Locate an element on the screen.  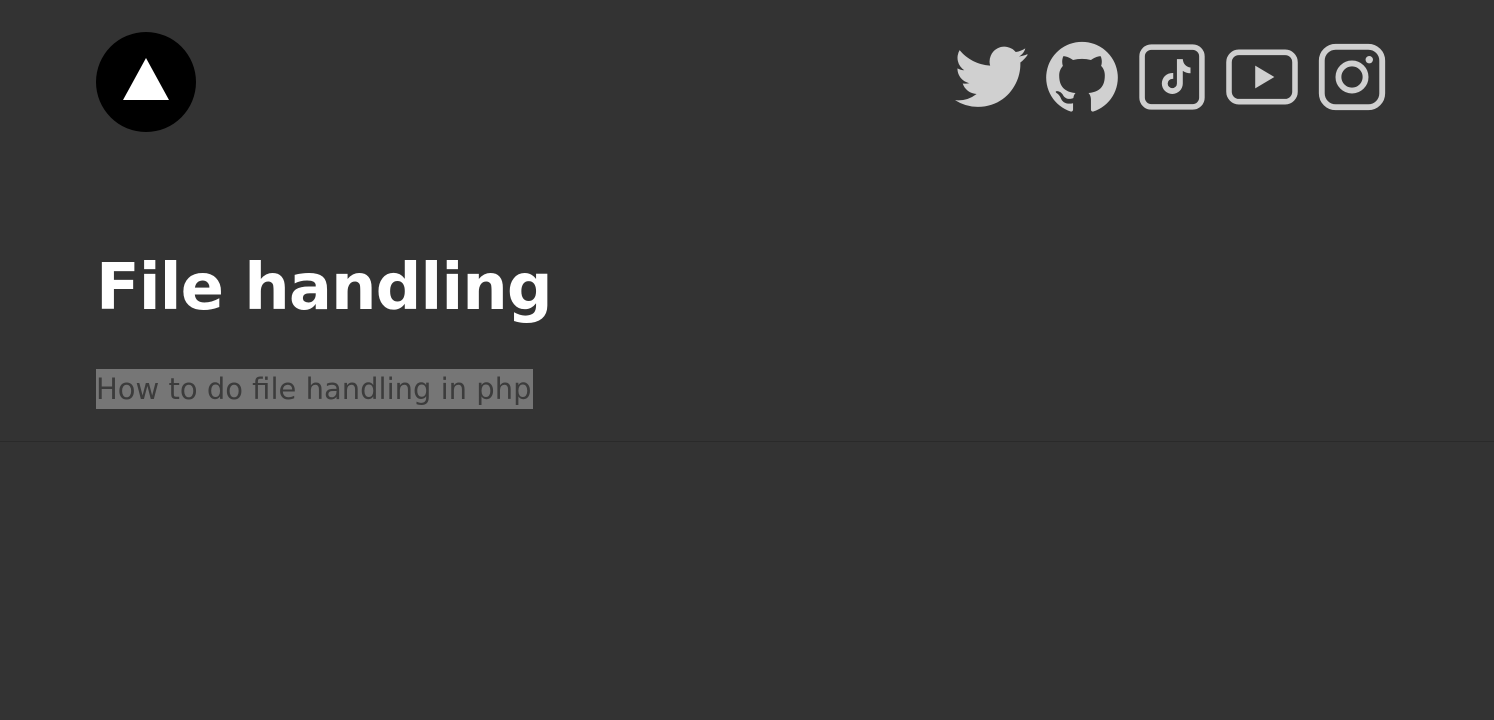
youtube-icon is located at coordinates (1262, 77).